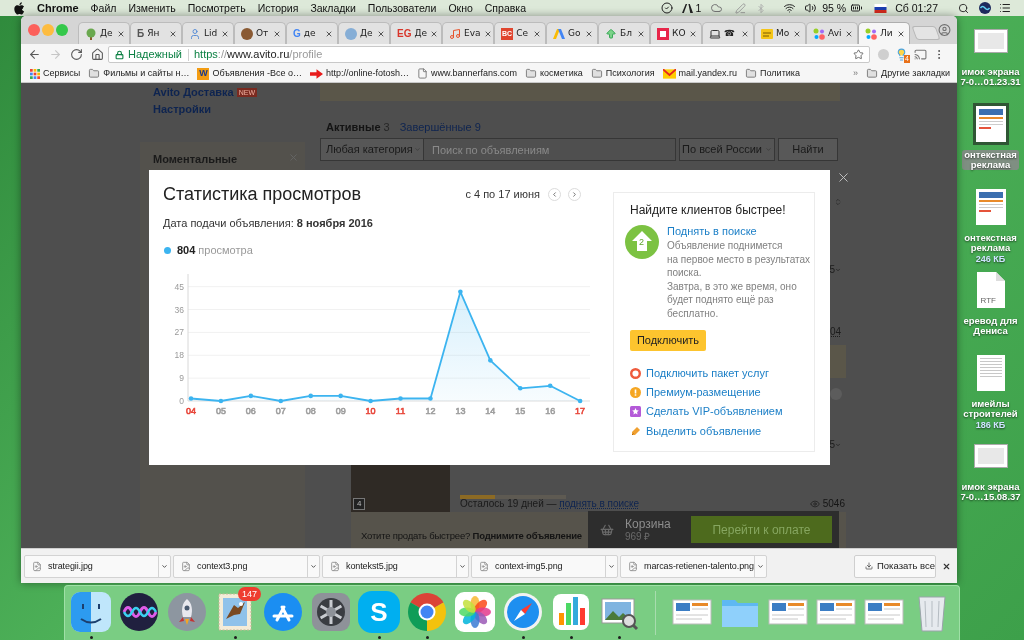 This screenshot has width=1024, height=640. I want to click on data-point, so click(400, 398).